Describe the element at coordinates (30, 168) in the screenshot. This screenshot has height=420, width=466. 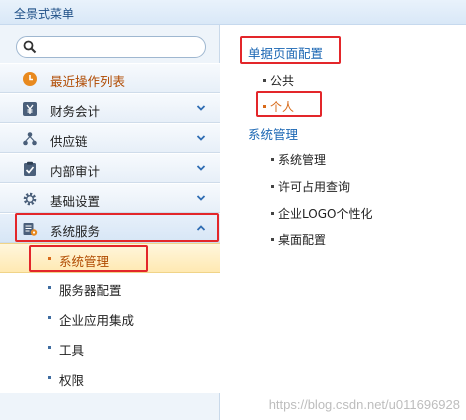
I see `clipboard-check-icon` at that location.